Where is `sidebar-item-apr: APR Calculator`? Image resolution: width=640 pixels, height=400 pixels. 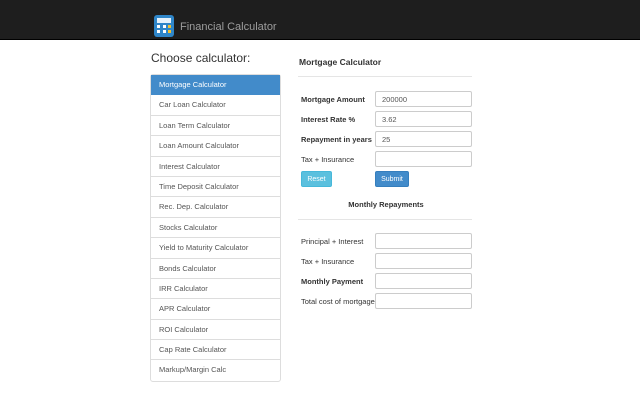
sidebar-item-apr: APR Calculator is located at coordinates (215, 309).